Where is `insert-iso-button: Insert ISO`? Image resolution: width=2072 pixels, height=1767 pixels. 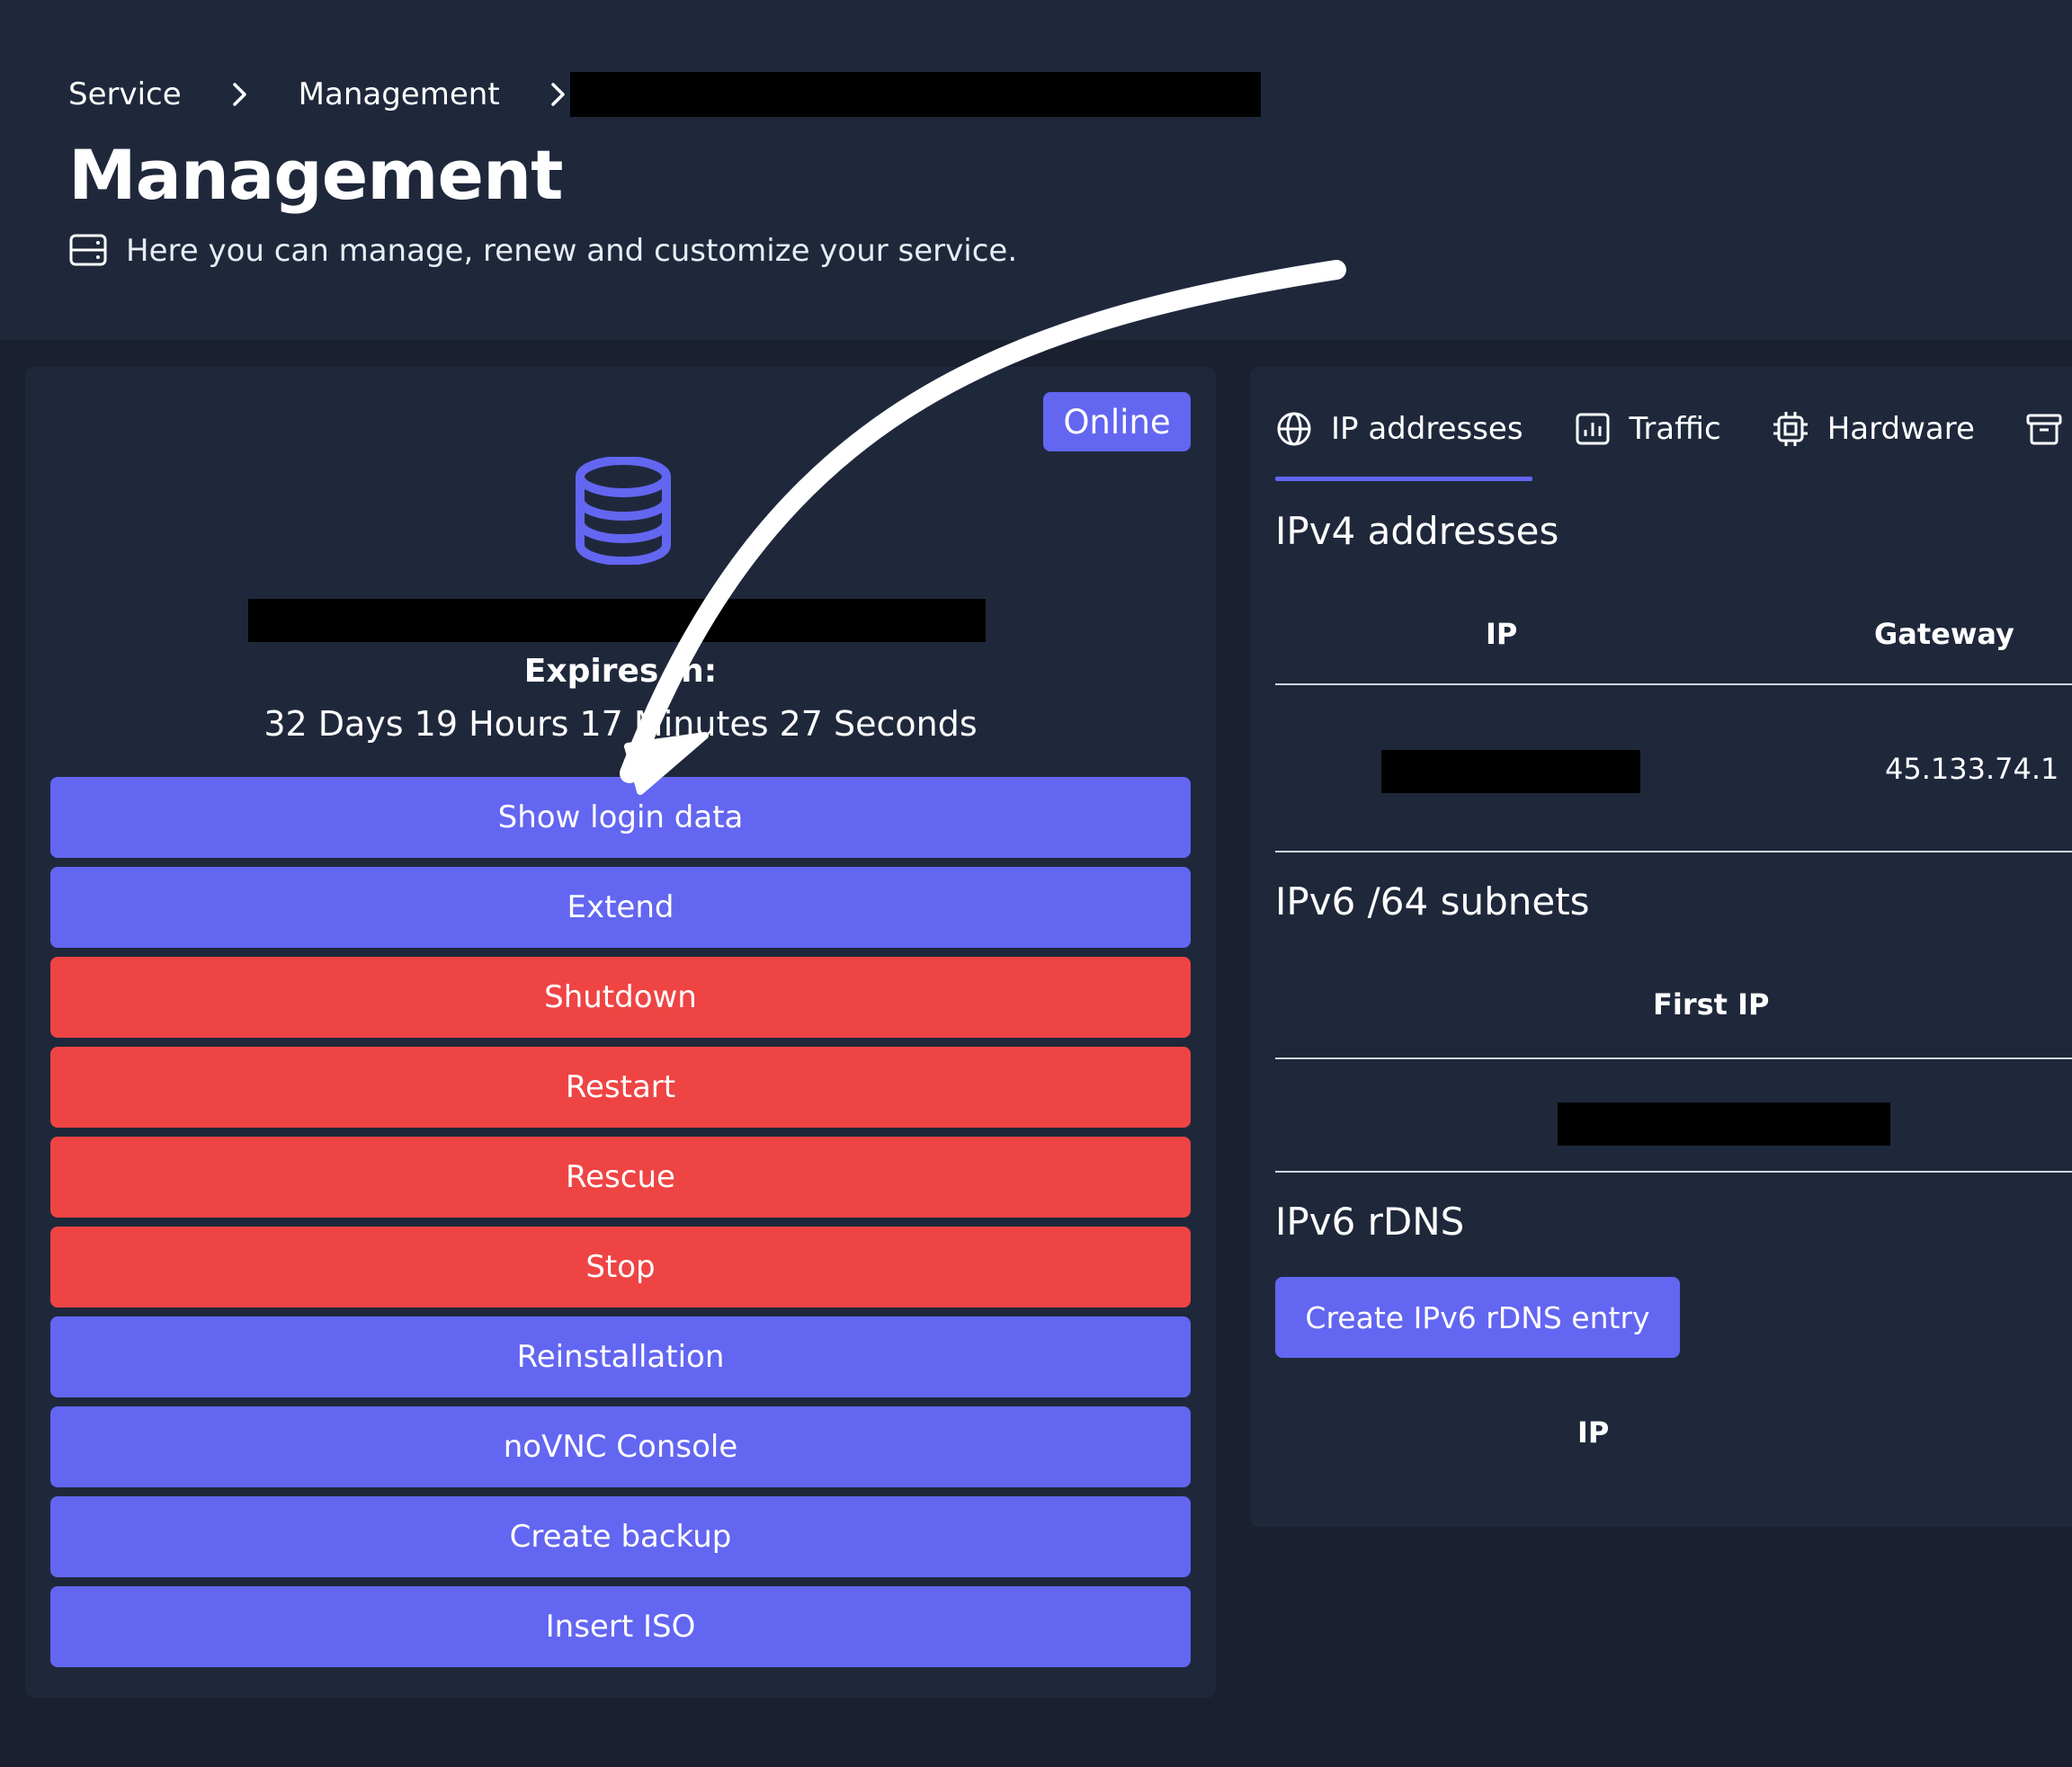 insert-iso-button: Insert ISO is located at coordinates (620, 1626).